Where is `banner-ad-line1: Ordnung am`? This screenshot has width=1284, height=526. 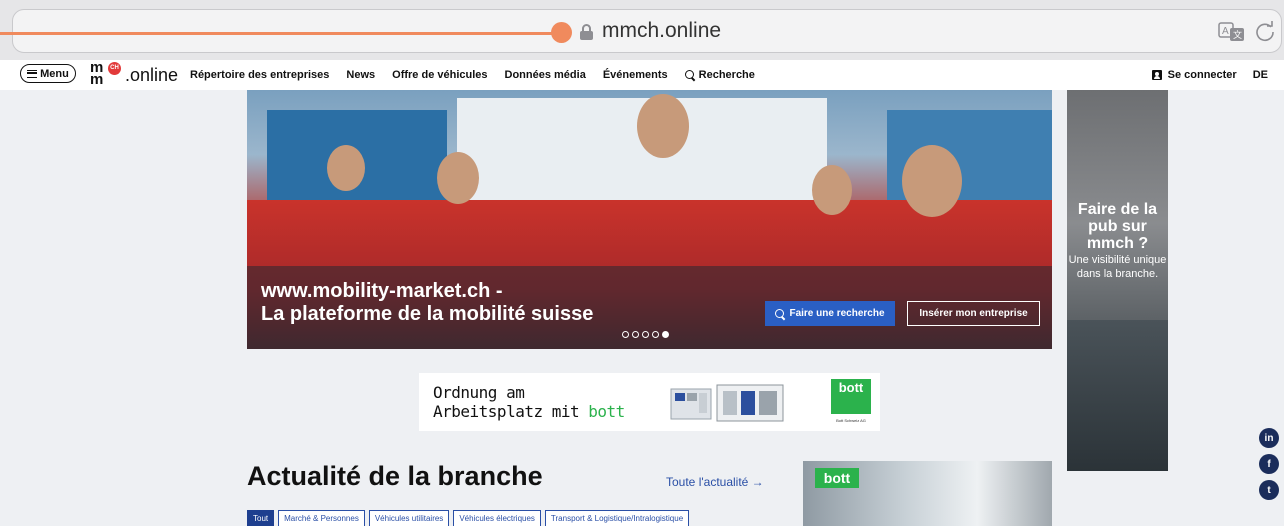 banner-ad-line1: Ordnung am is located at coordinates (479, 392).